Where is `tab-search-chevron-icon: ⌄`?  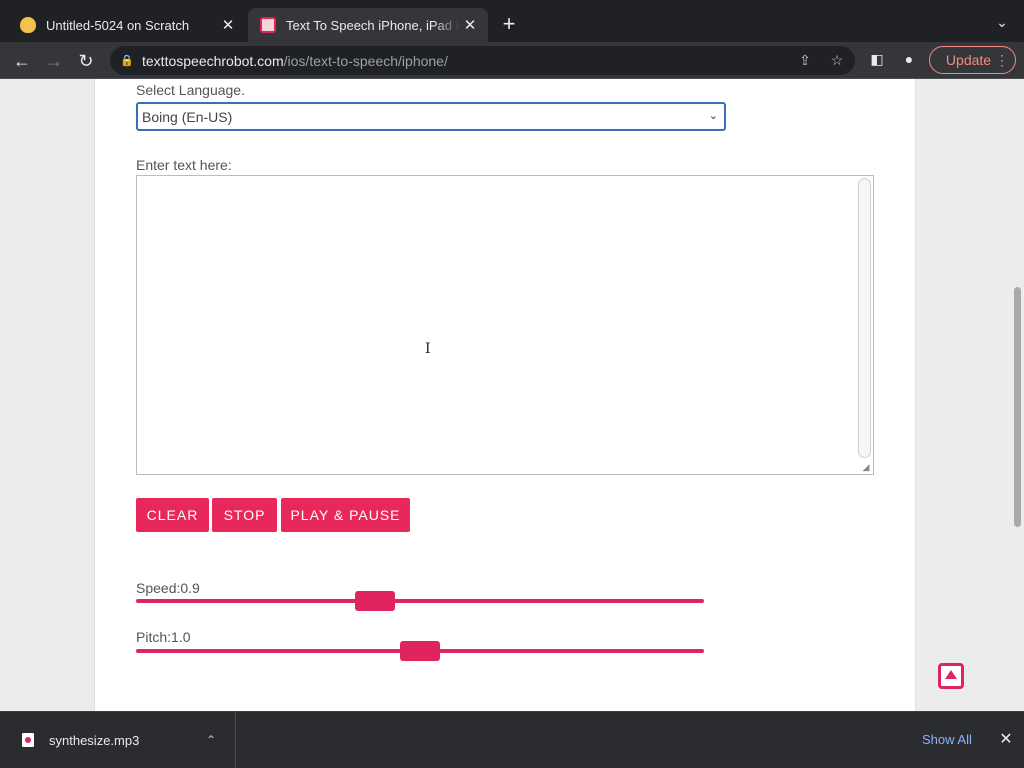 tab-search-chevron-icon: ⌄ is located at coordinates (1002, 24).